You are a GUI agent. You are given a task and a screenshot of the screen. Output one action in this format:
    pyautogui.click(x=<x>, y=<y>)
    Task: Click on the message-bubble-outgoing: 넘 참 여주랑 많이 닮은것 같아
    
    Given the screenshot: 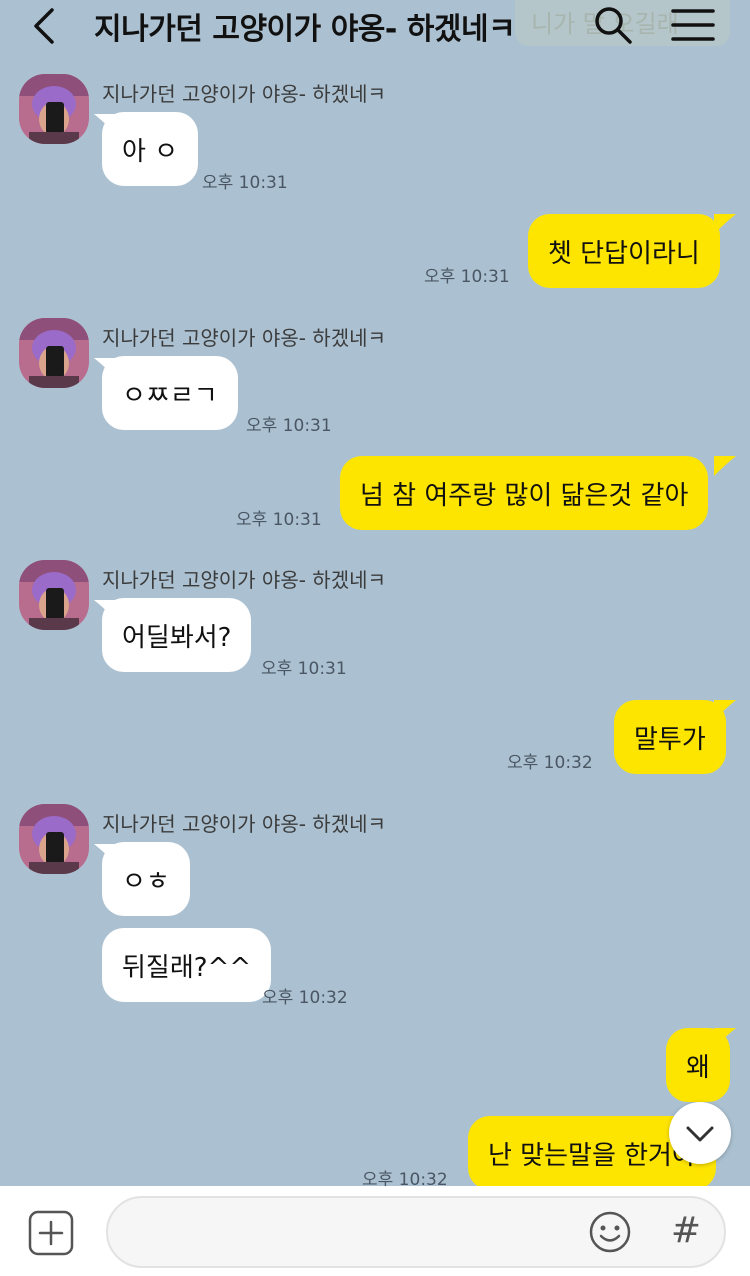 What is the action you would take?
    pyautogui.click(x=524, y=493)
    